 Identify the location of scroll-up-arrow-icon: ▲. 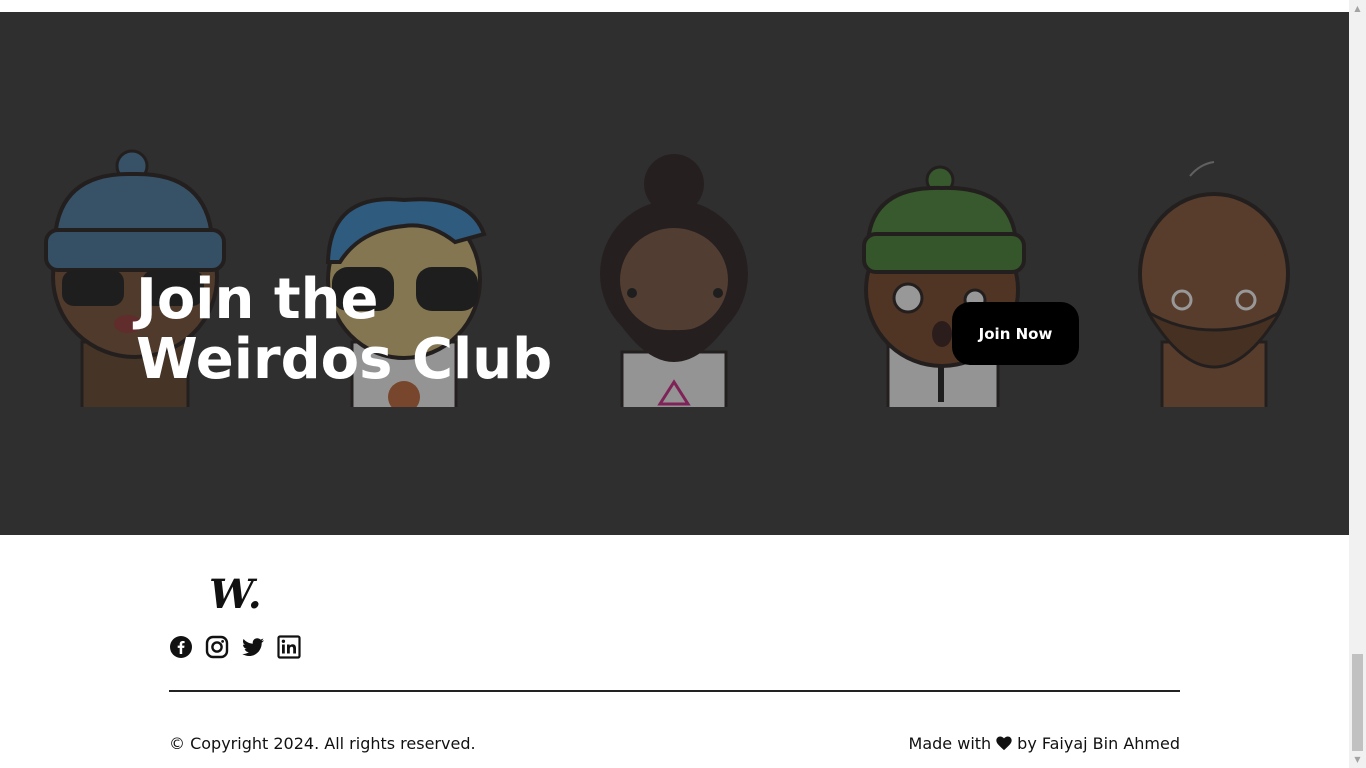
(1357, 8).